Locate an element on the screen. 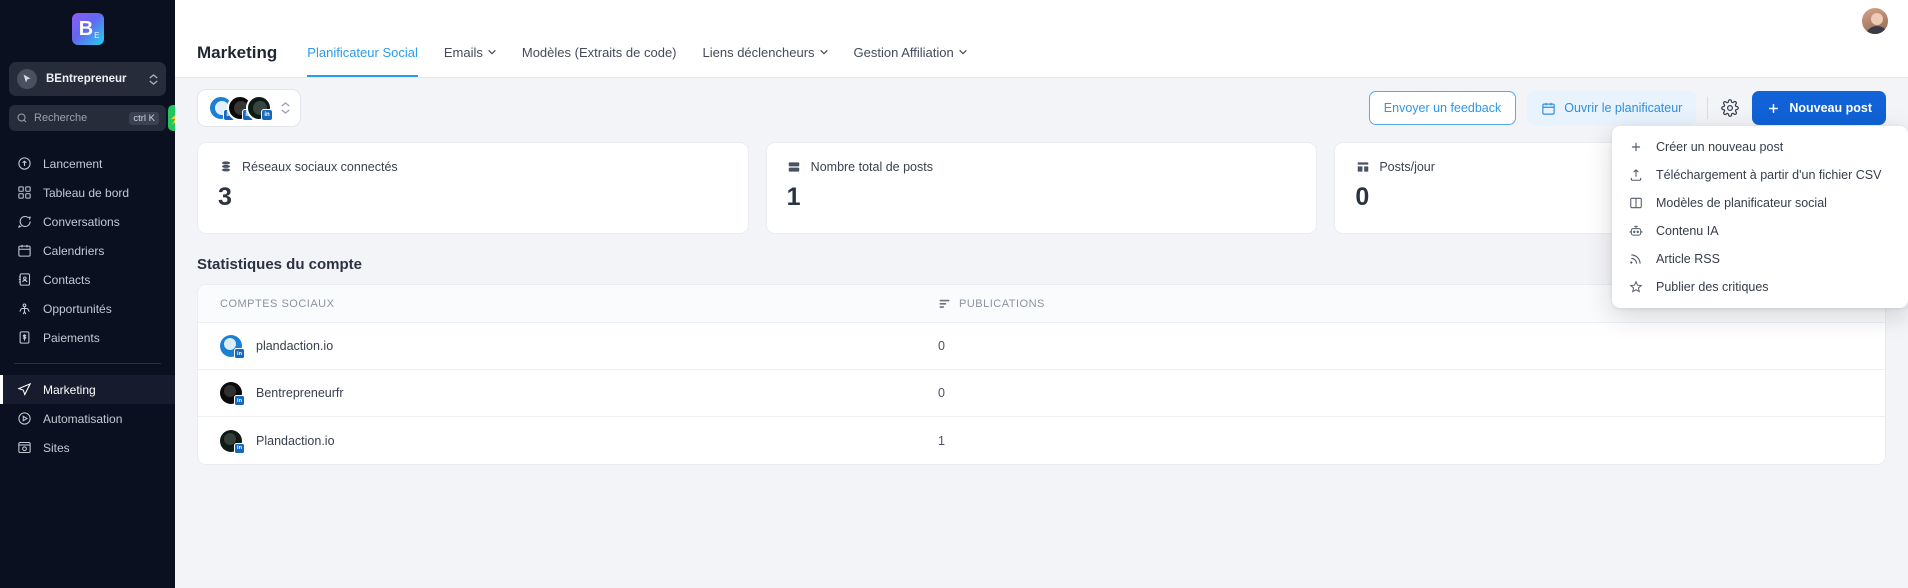  table-cell-account: in plandaction.io is located at coordinates (568, 347).